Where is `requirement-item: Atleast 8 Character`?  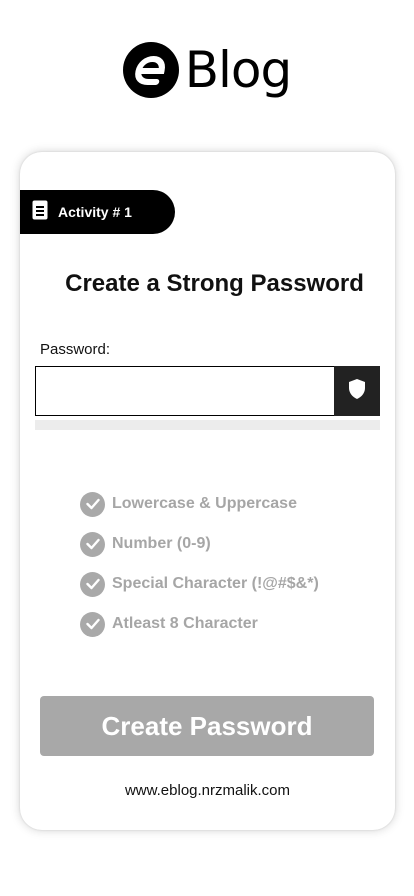 requirement-item: Atleast 8 Character is located at coordinates (199, 624).